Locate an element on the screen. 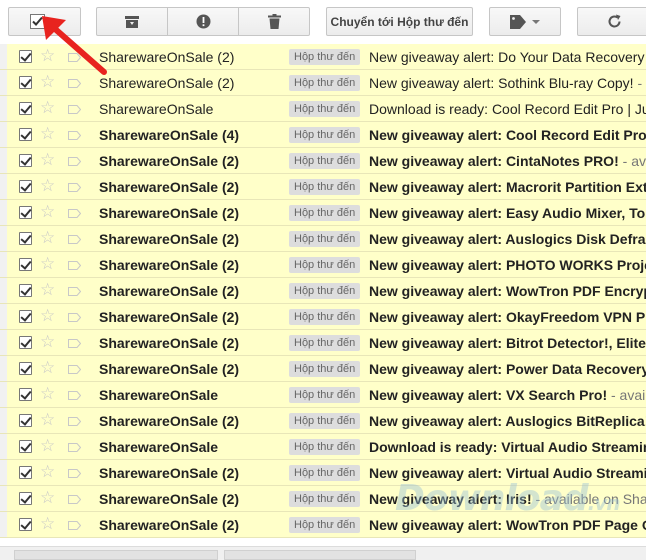  refresh-button is located at coordinates (611, 21).